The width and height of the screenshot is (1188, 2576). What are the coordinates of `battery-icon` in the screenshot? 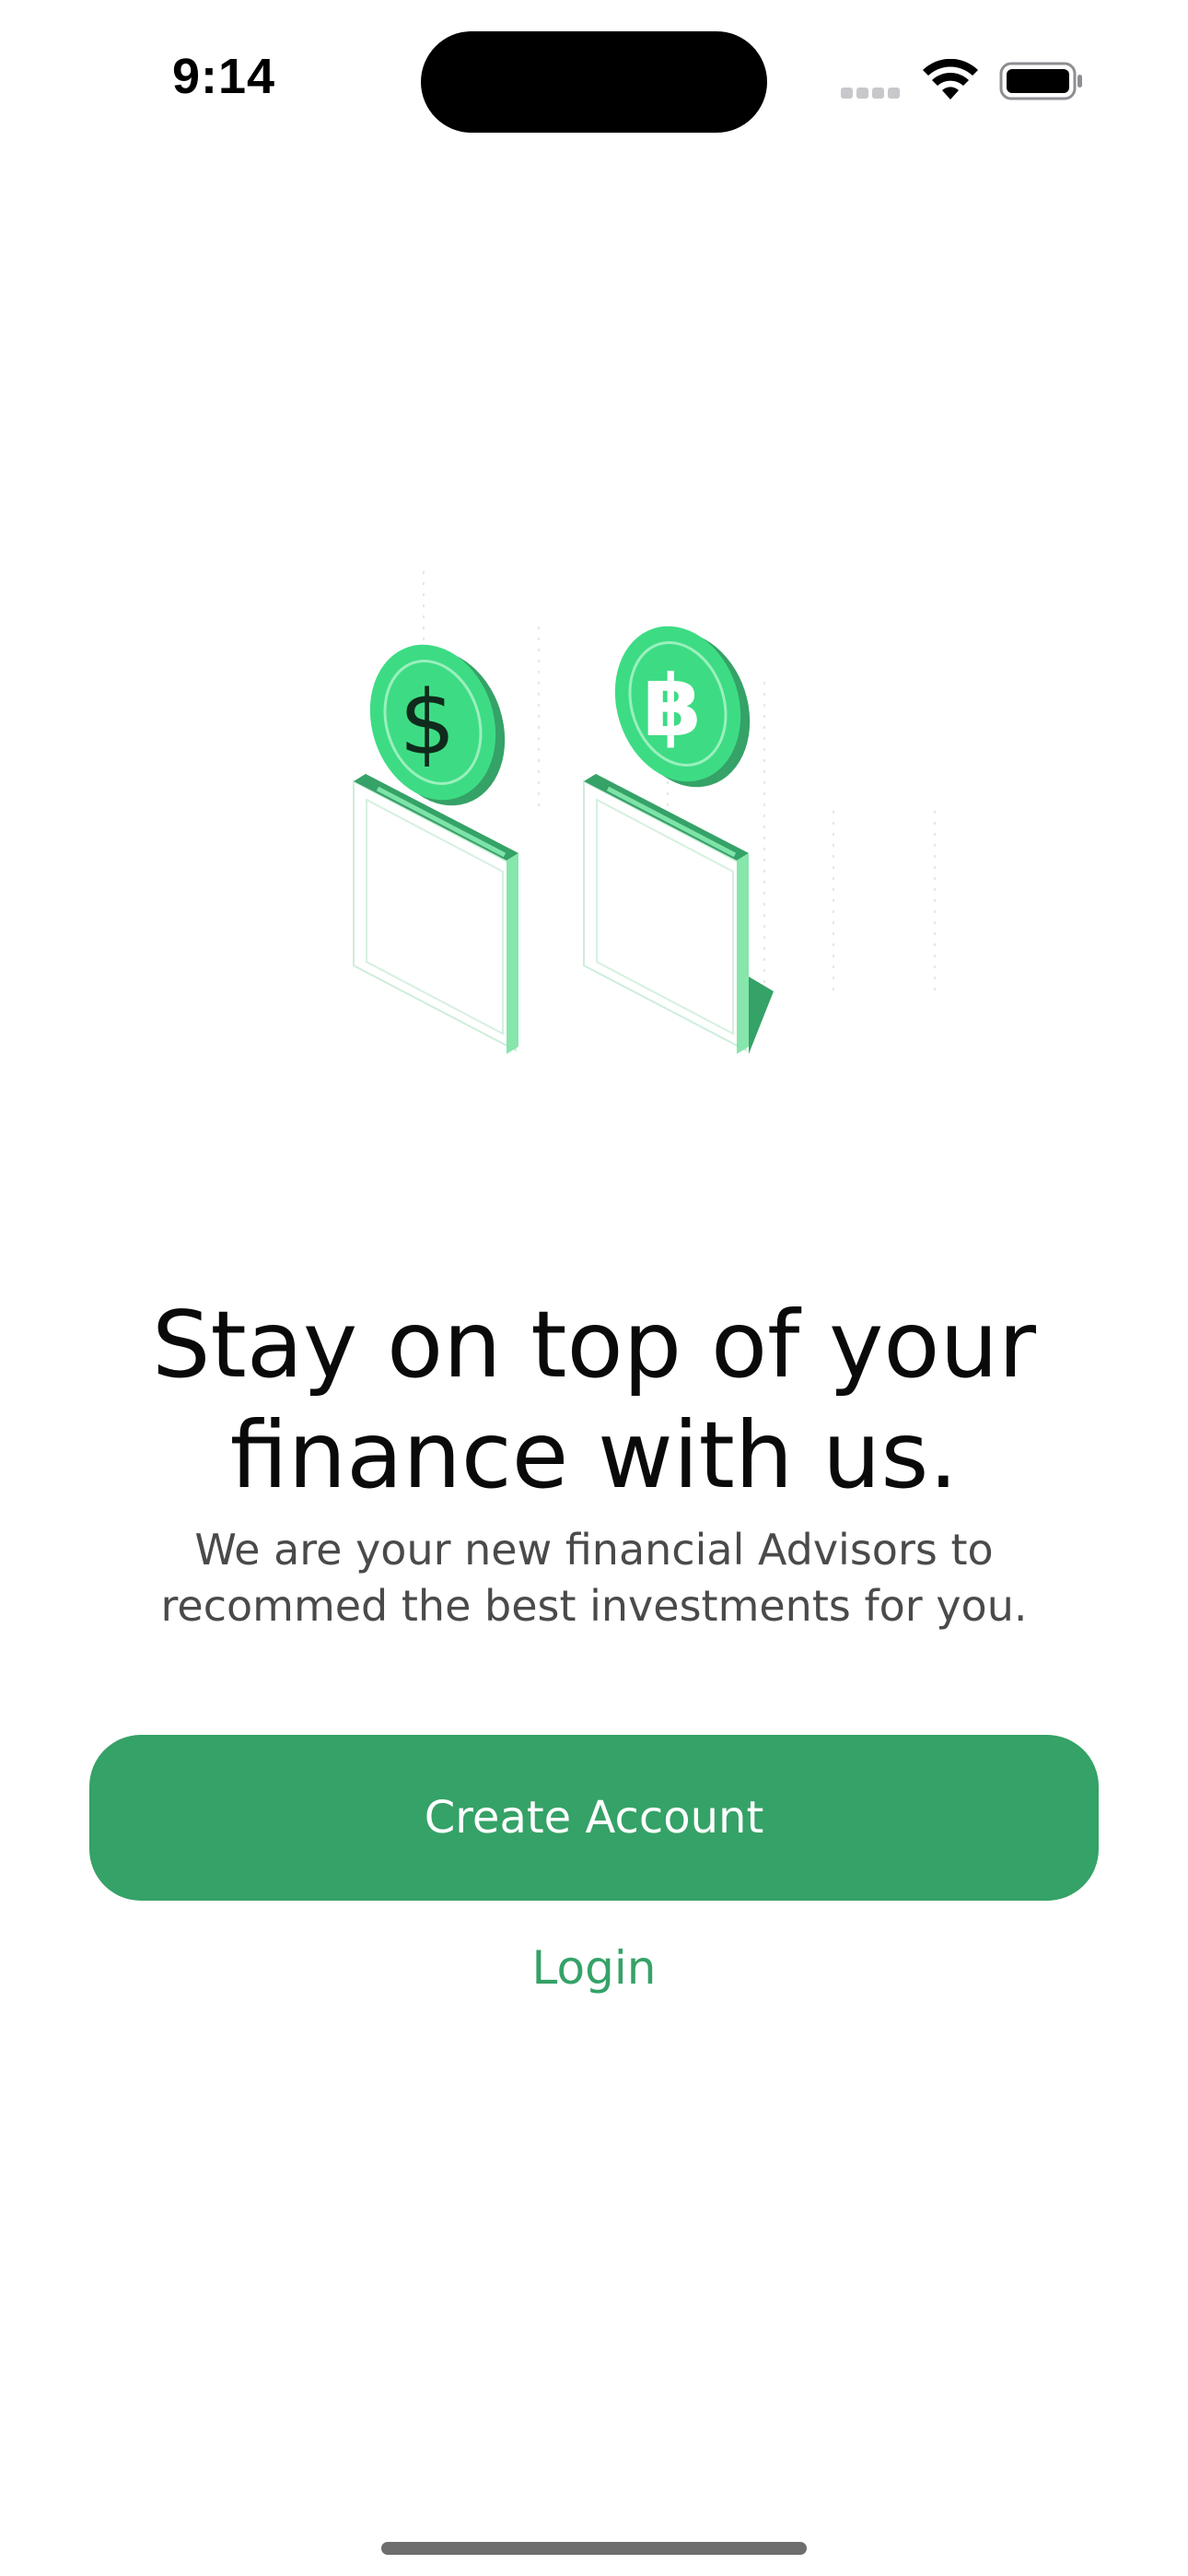 It's located at (1040, 81).